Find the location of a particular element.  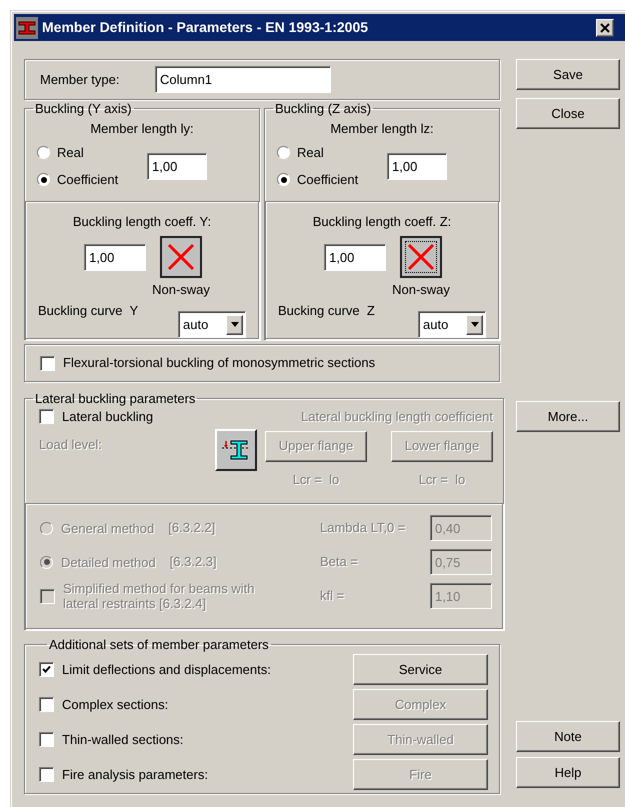

group-title: Buckling (Y axis) is located at coordinates (83, 108).